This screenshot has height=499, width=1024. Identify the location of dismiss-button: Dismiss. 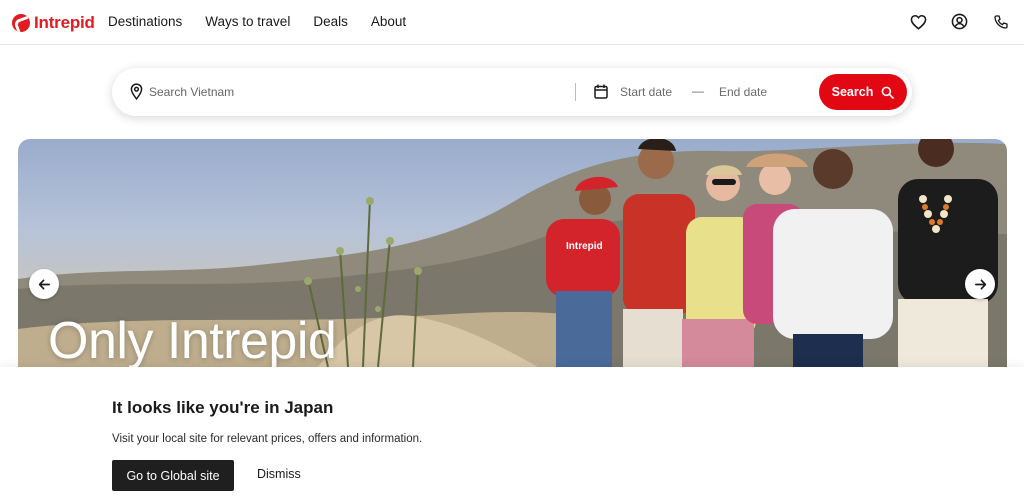
(279, 474).